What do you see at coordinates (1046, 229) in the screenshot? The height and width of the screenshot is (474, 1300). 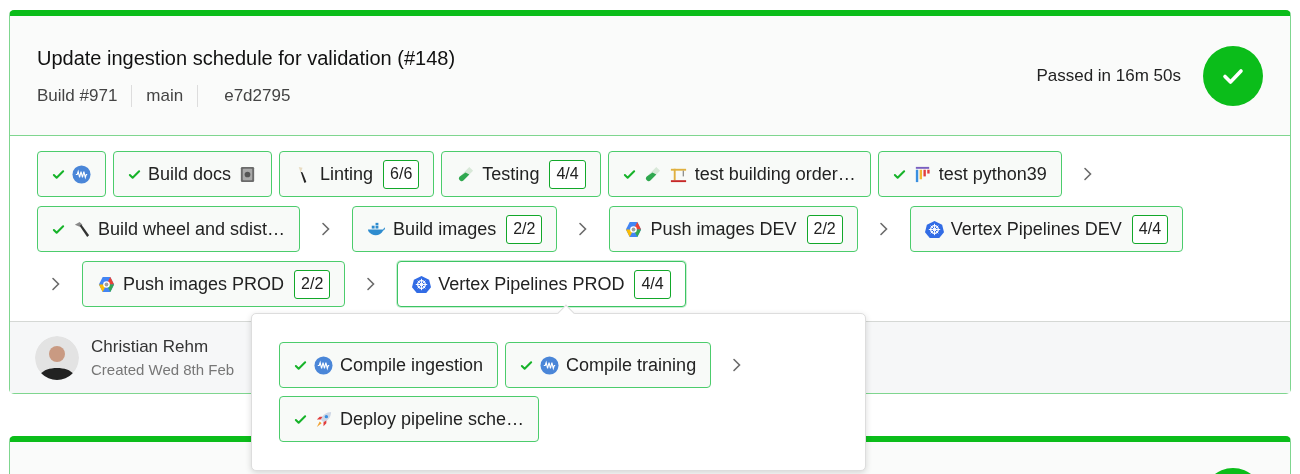 I see `pipeline-step: Vertex Pipelines DEV 4/4` at bounding box center [1046, 229].